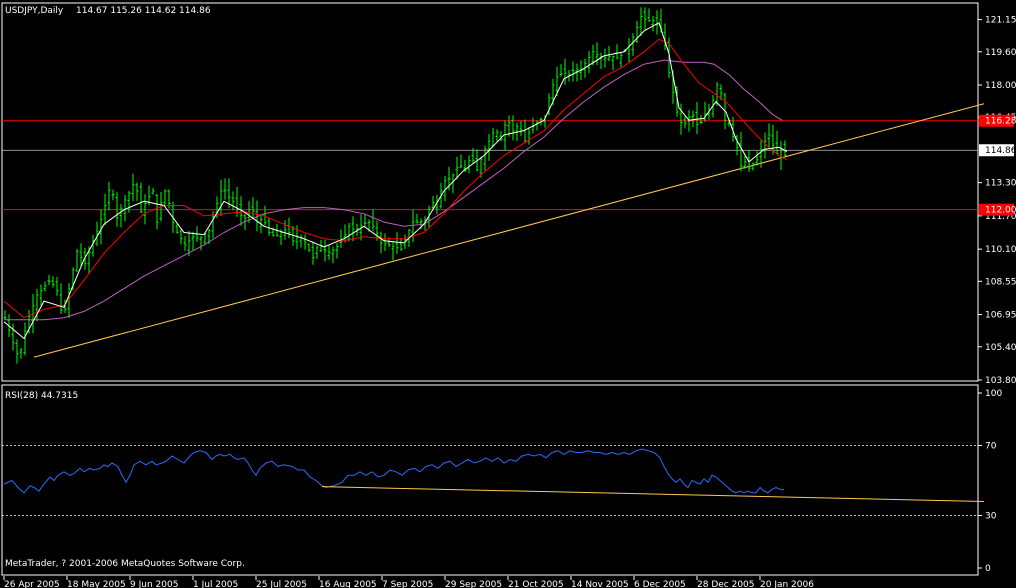 The image size is (1016, 588). Describe the element at coordinates (41, 396) in the screenshot. I see `rsi-title: RSI(28) 44.7315` at that location.